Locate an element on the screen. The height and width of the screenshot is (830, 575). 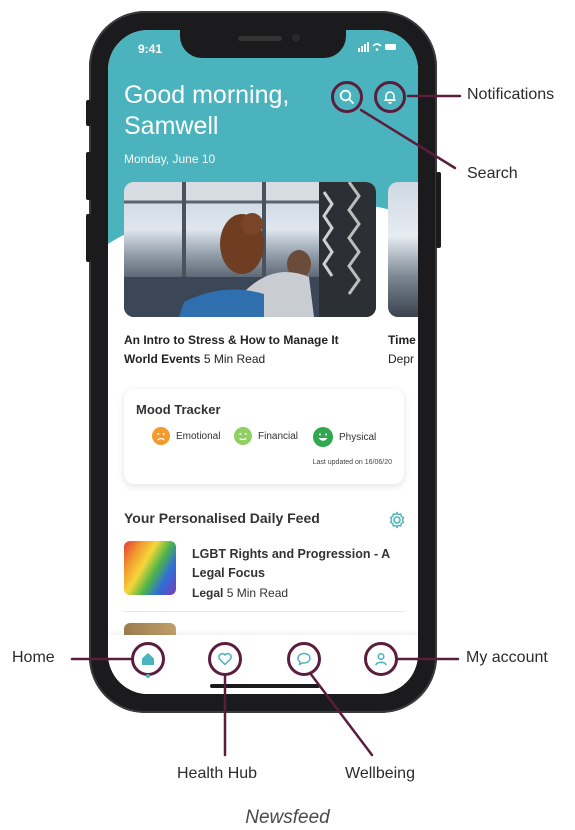
search-icon is located at coordinates (346, 96).